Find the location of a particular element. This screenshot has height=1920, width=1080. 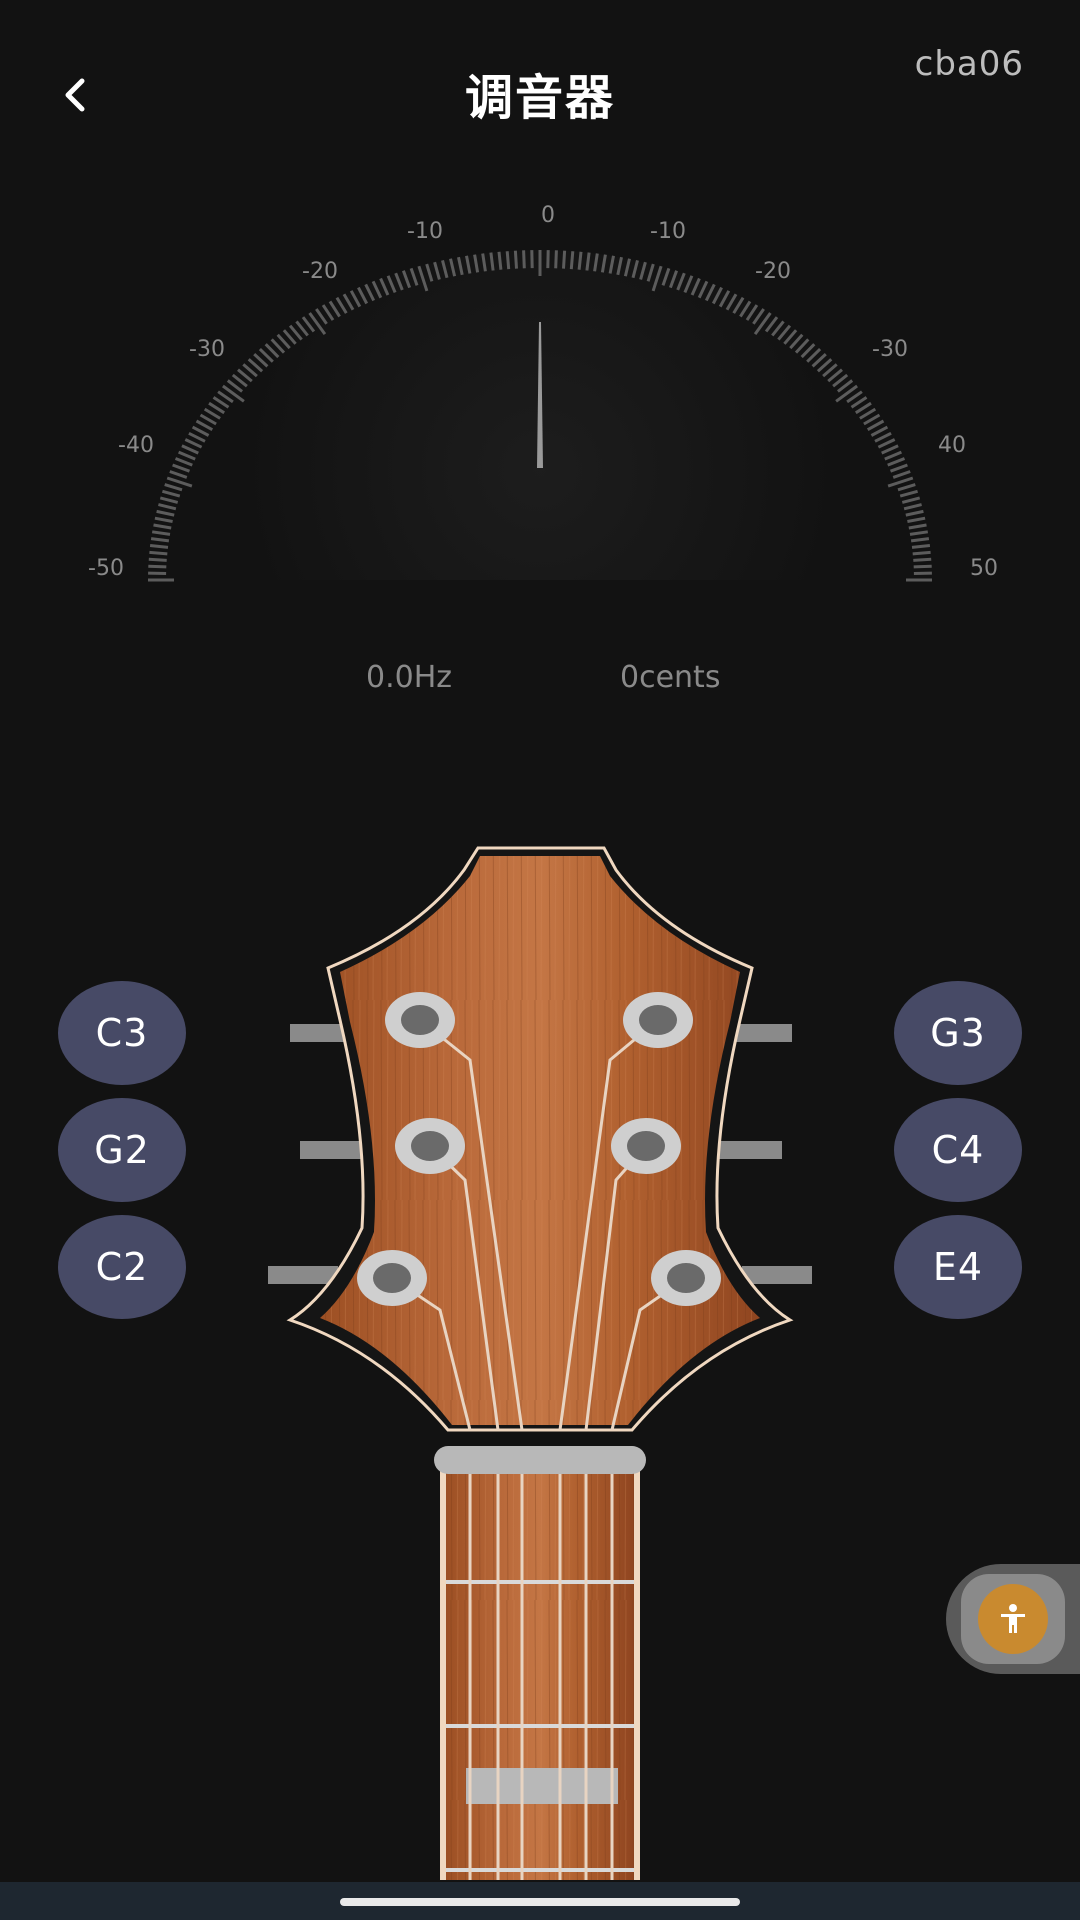

frequency-readout: 0.0Hz is located at coordinates (409, 677).